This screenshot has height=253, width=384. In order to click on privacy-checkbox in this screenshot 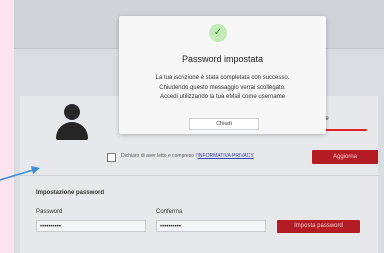, I will do `click(111, 157)`.